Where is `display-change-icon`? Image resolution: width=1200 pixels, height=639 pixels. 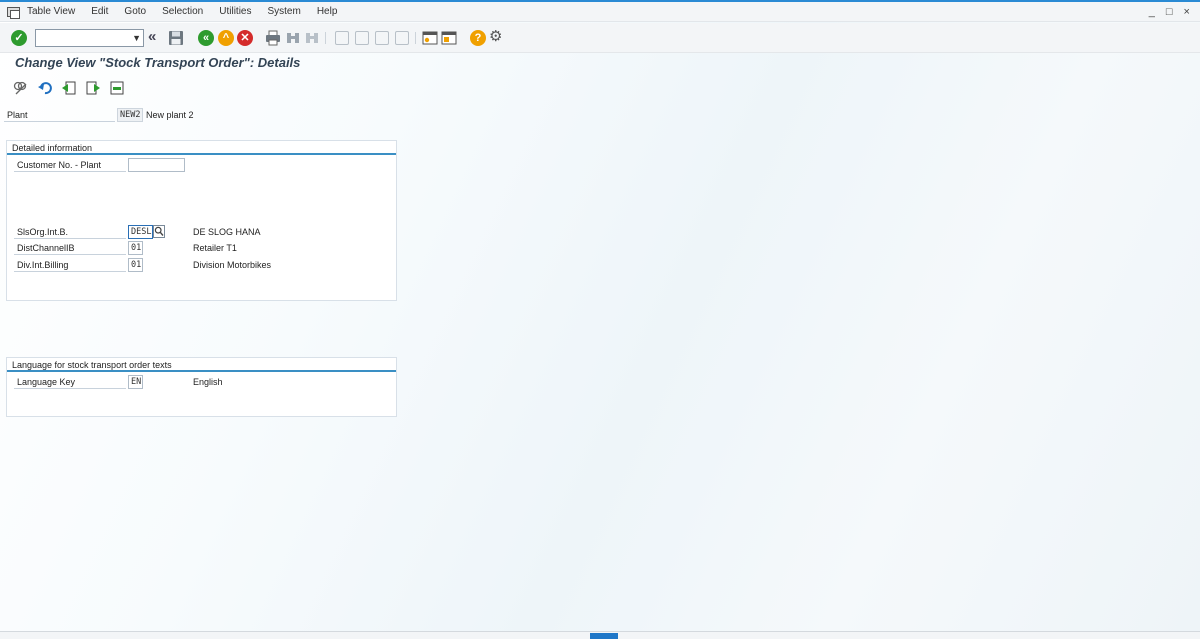 display-change-icon is located at coordinates (20, 88).